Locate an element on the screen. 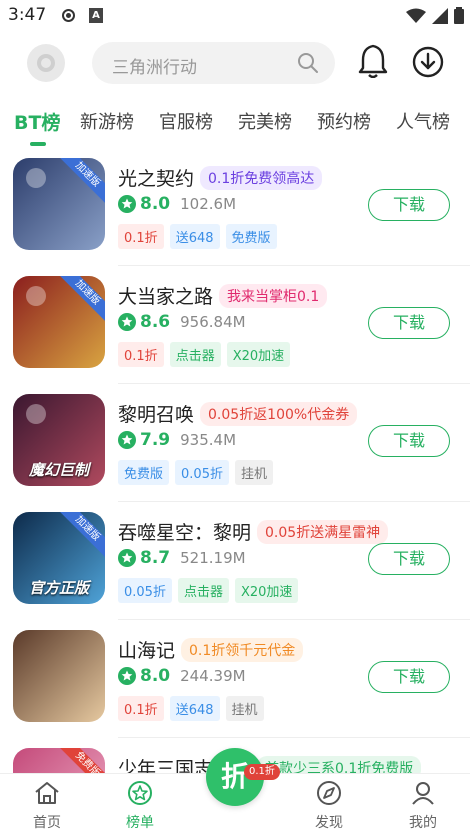 This screenshot has width=470, height=835. user-avatar is located at coordinates (46, 63).